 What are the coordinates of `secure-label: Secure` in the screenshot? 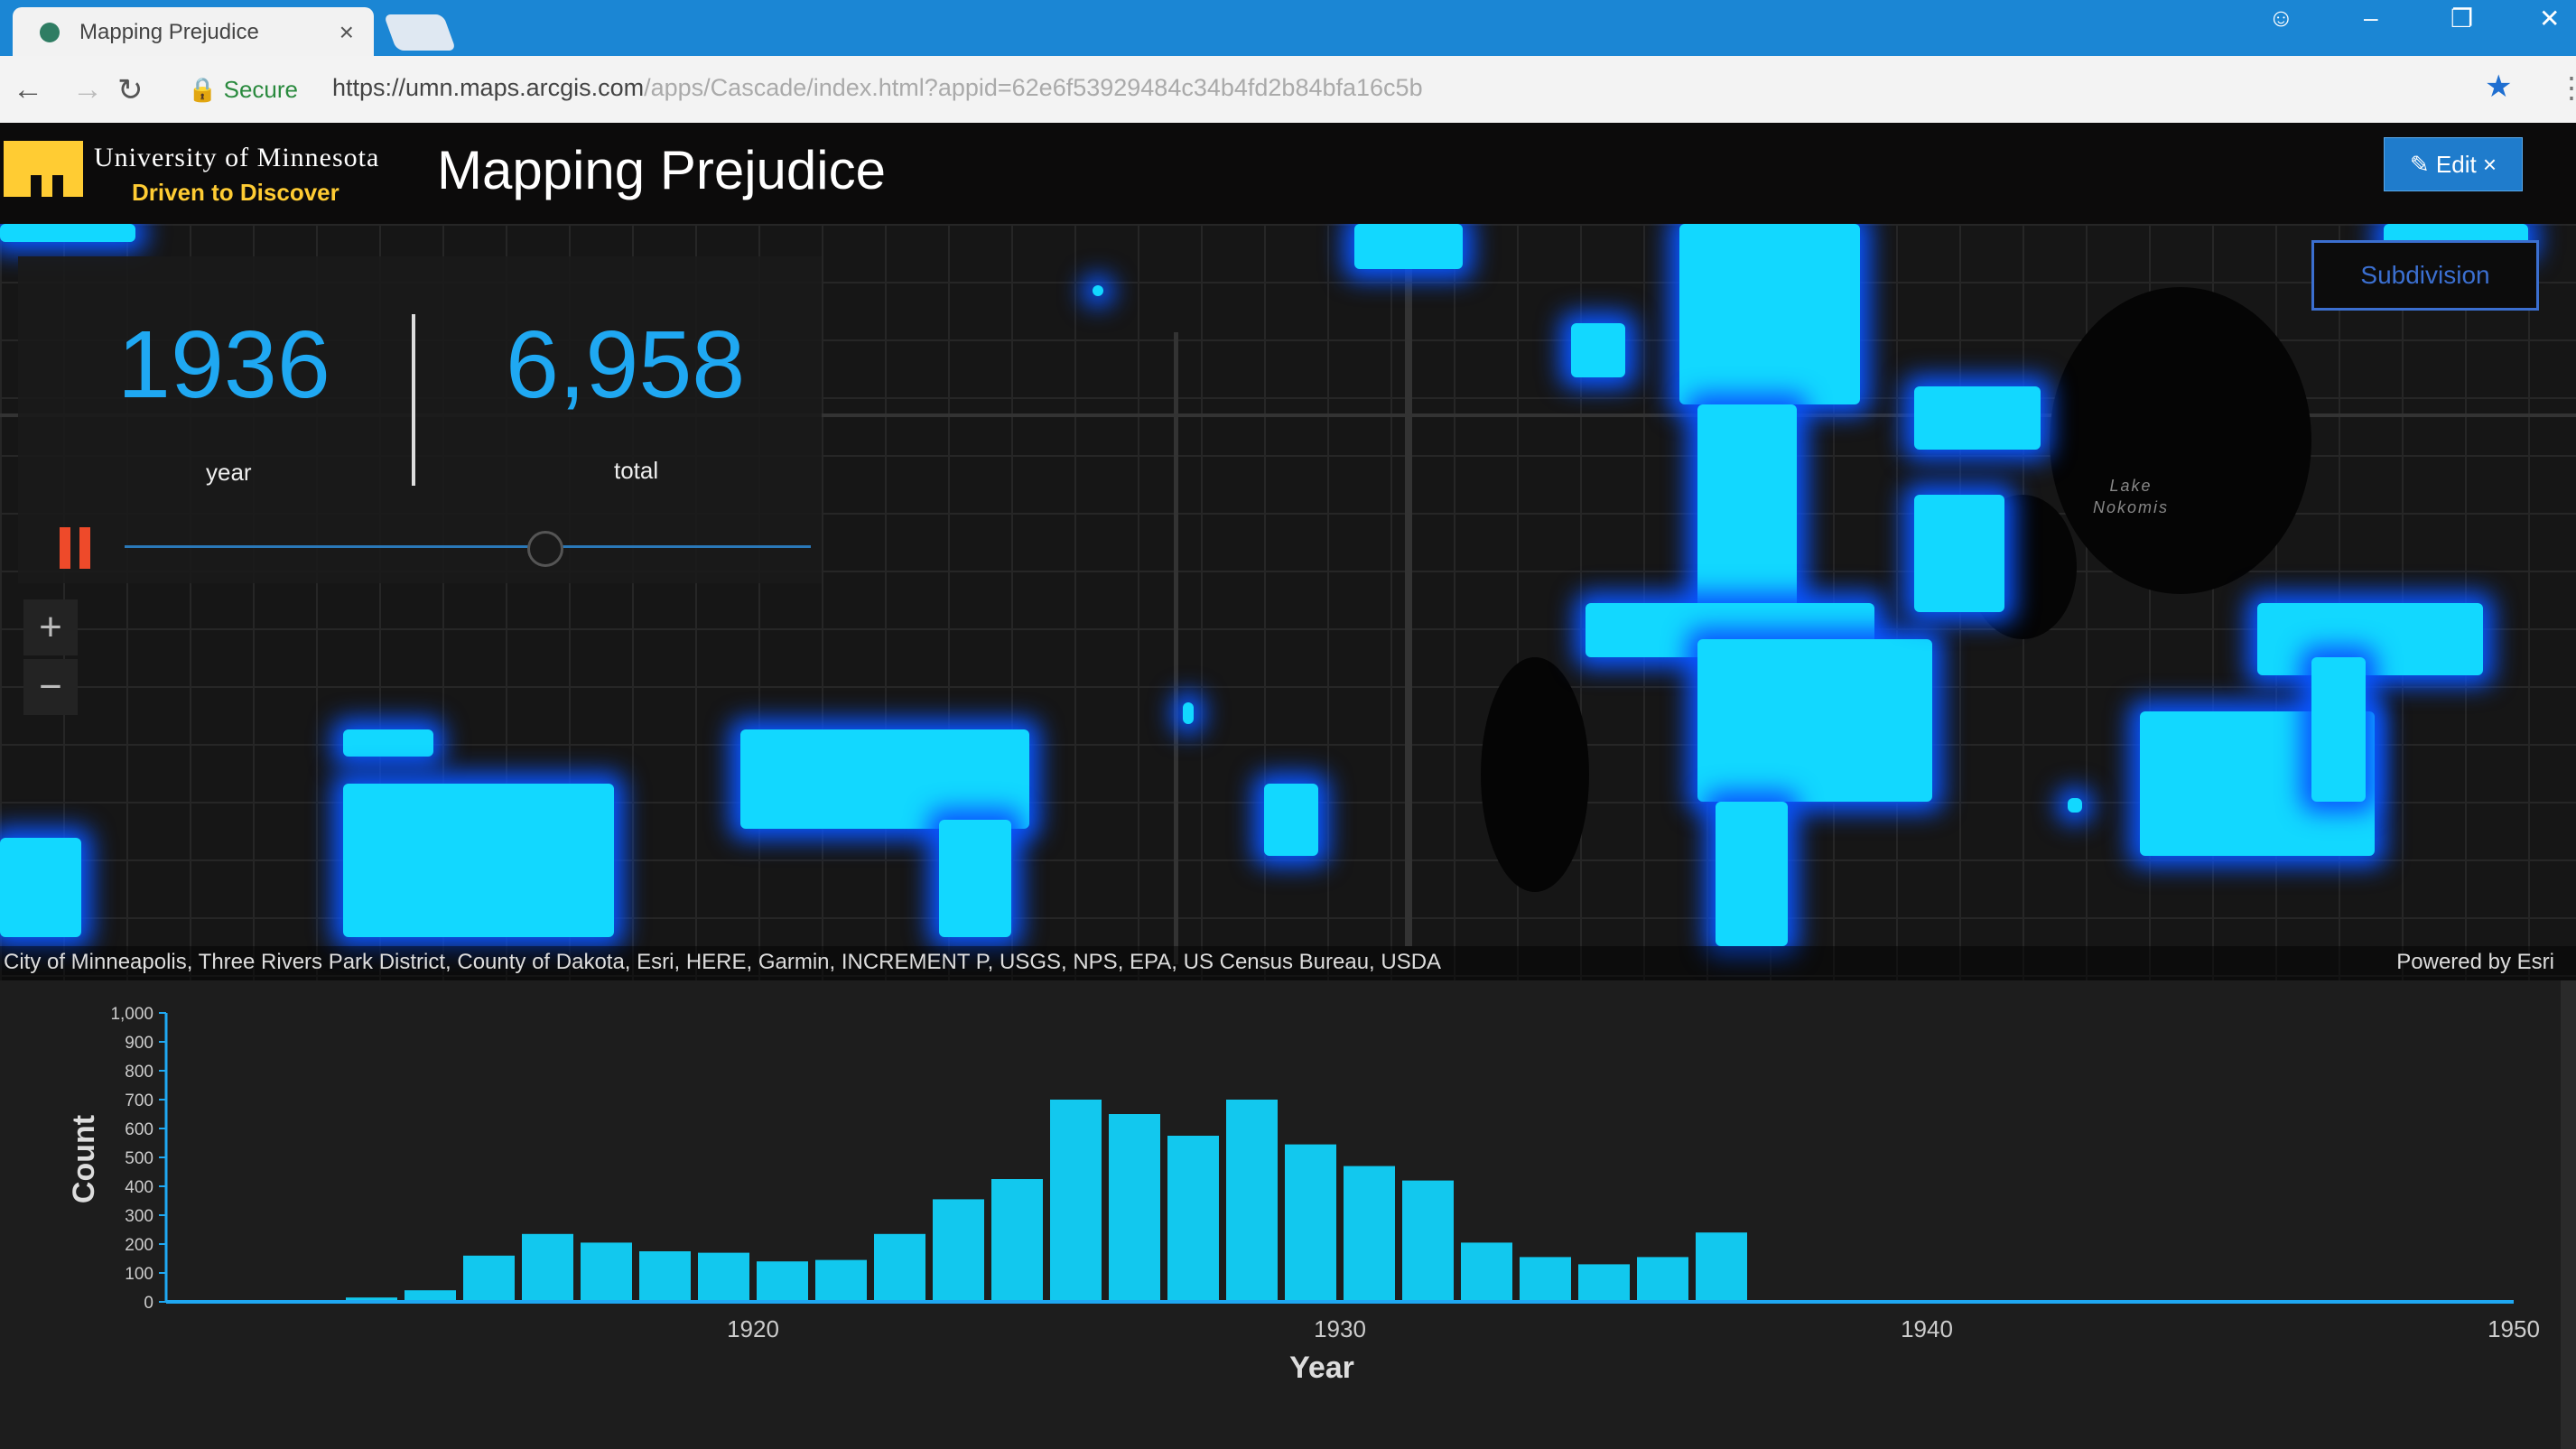 It's located at (260, 89).